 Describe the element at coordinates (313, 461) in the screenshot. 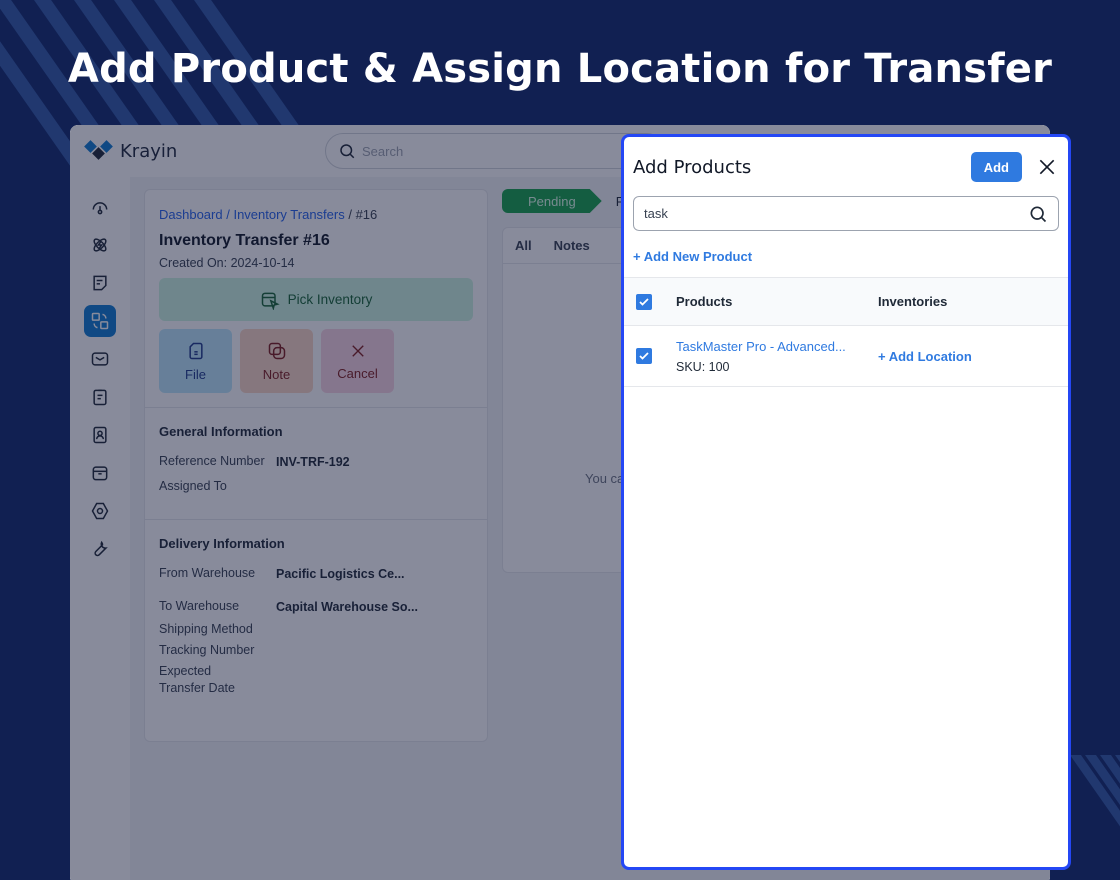

I see `reference-number-value: INV-TRF-192` at that location.